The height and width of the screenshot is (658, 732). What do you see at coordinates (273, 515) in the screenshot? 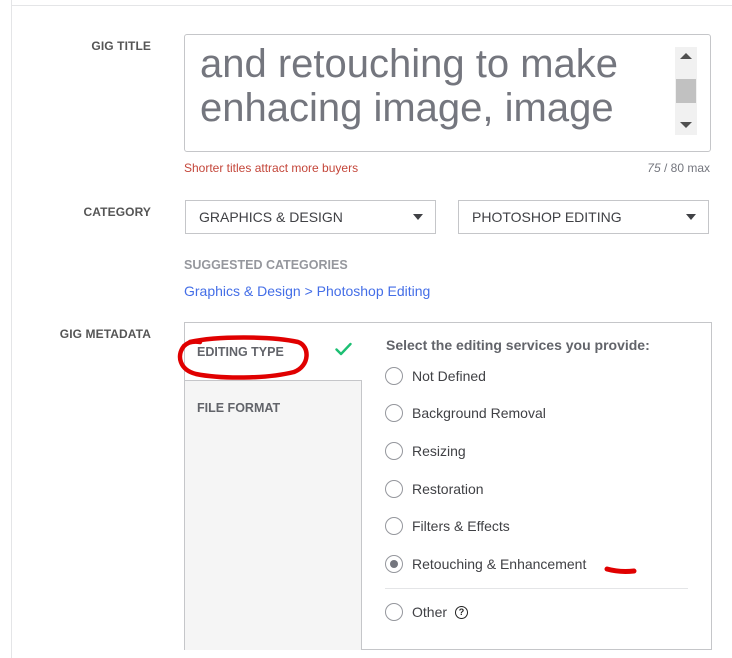
I see `tab-file-format` at bounding box center [273, 515].